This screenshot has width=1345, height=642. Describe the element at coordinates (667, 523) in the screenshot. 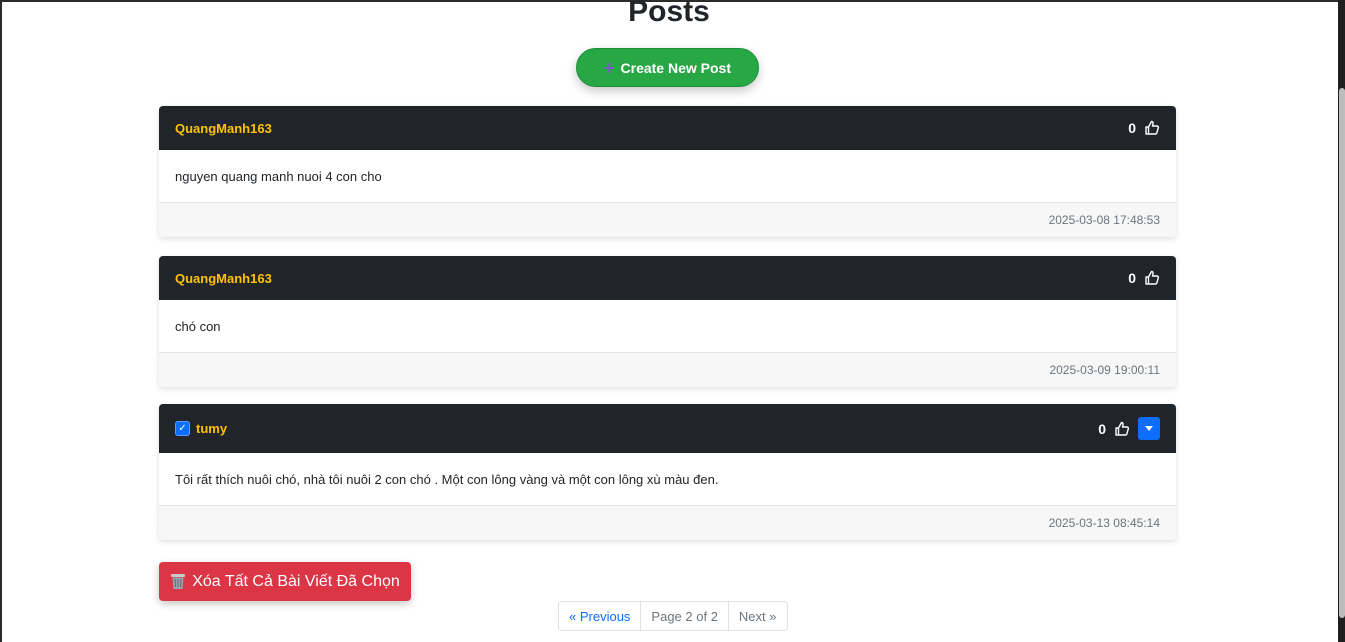

I see `post-footer: 2025-03-13 08:45:14` at that location.